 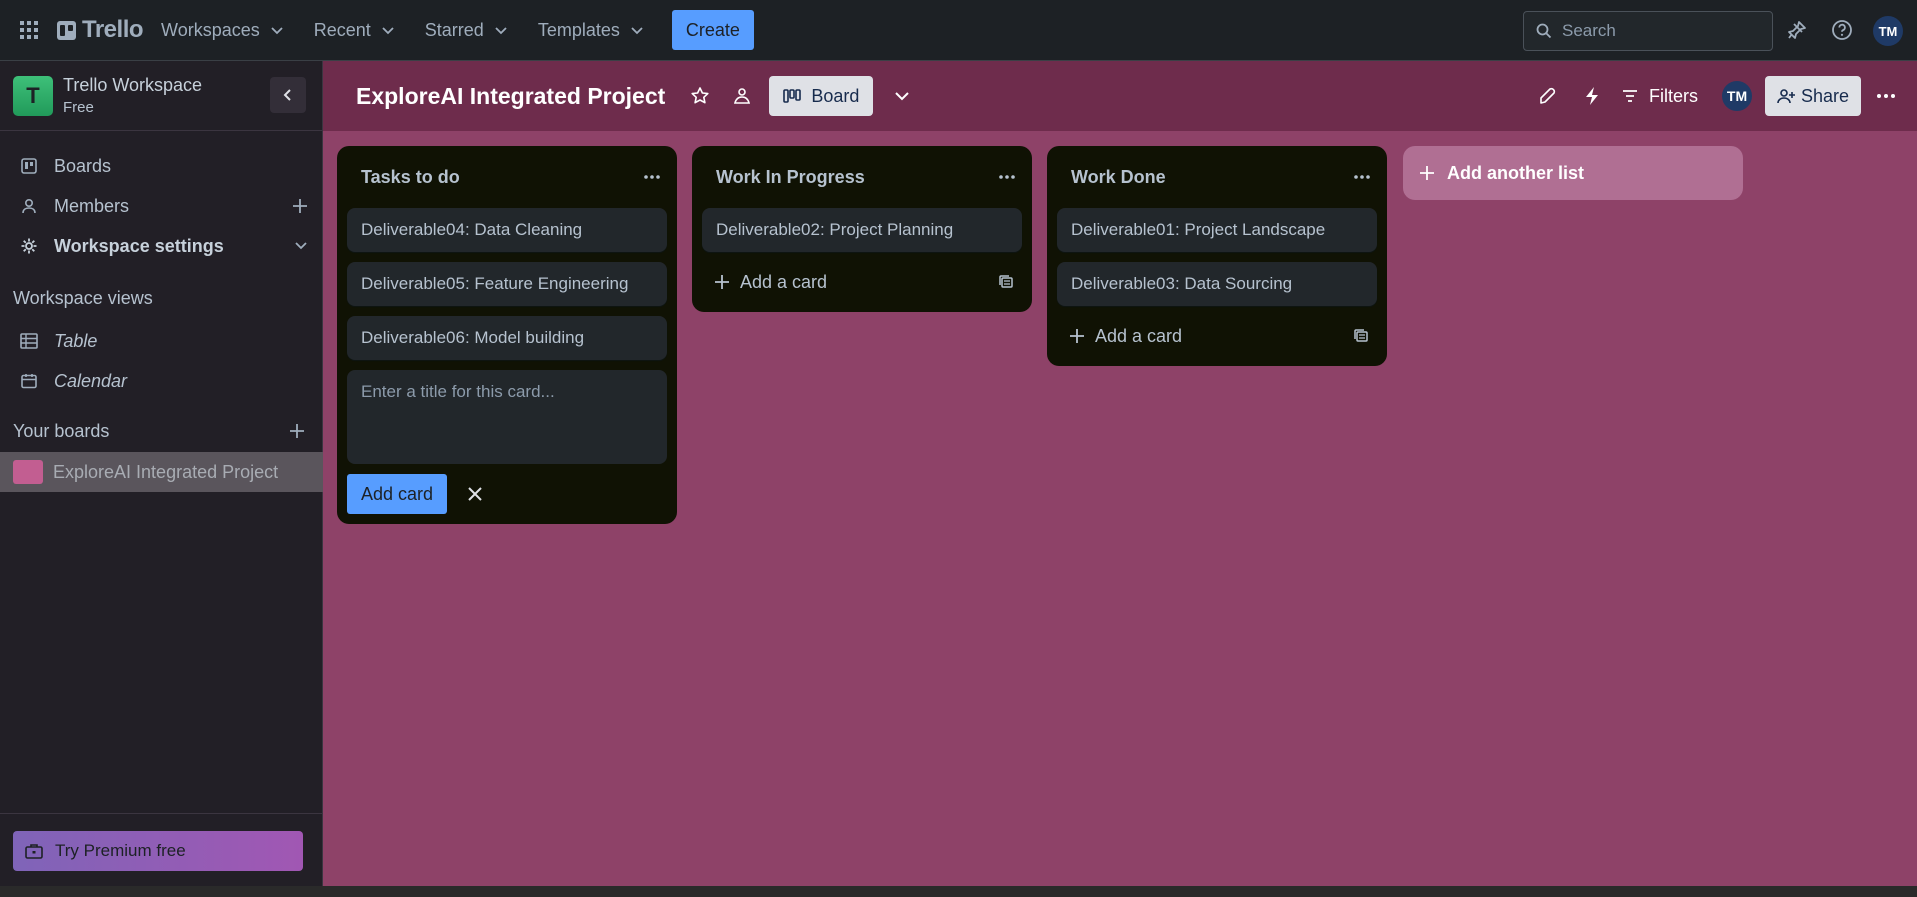 I want to click on calendar-icon, so click(x=29, y=381).